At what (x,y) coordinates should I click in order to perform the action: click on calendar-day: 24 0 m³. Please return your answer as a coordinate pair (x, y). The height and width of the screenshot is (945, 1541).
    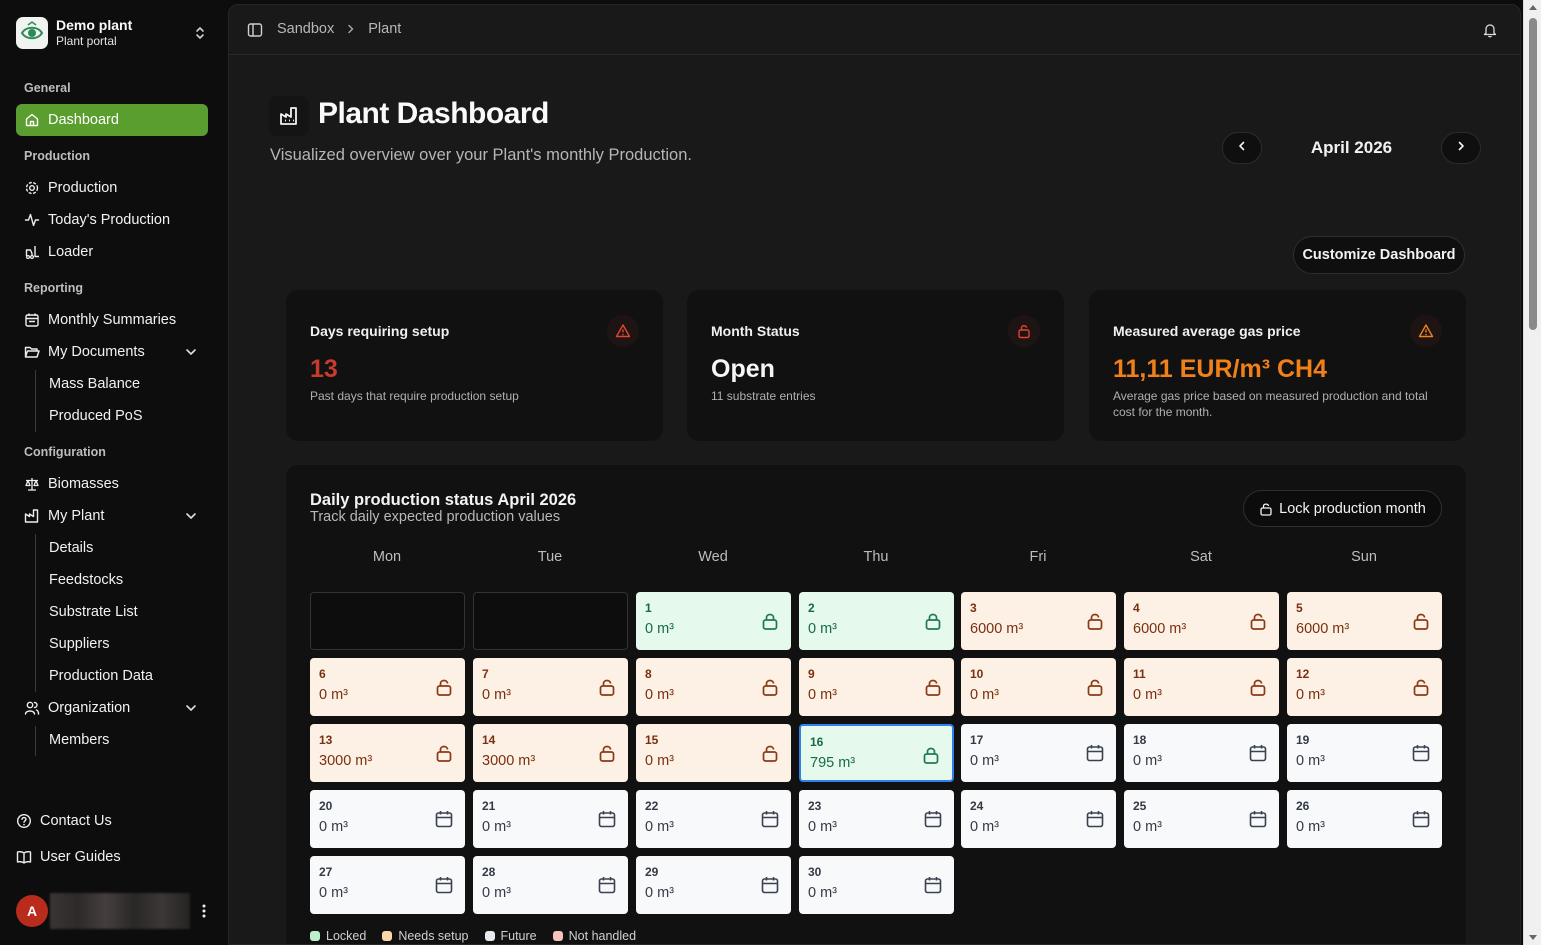
    Looking at the image, I should click on (1038, 819).